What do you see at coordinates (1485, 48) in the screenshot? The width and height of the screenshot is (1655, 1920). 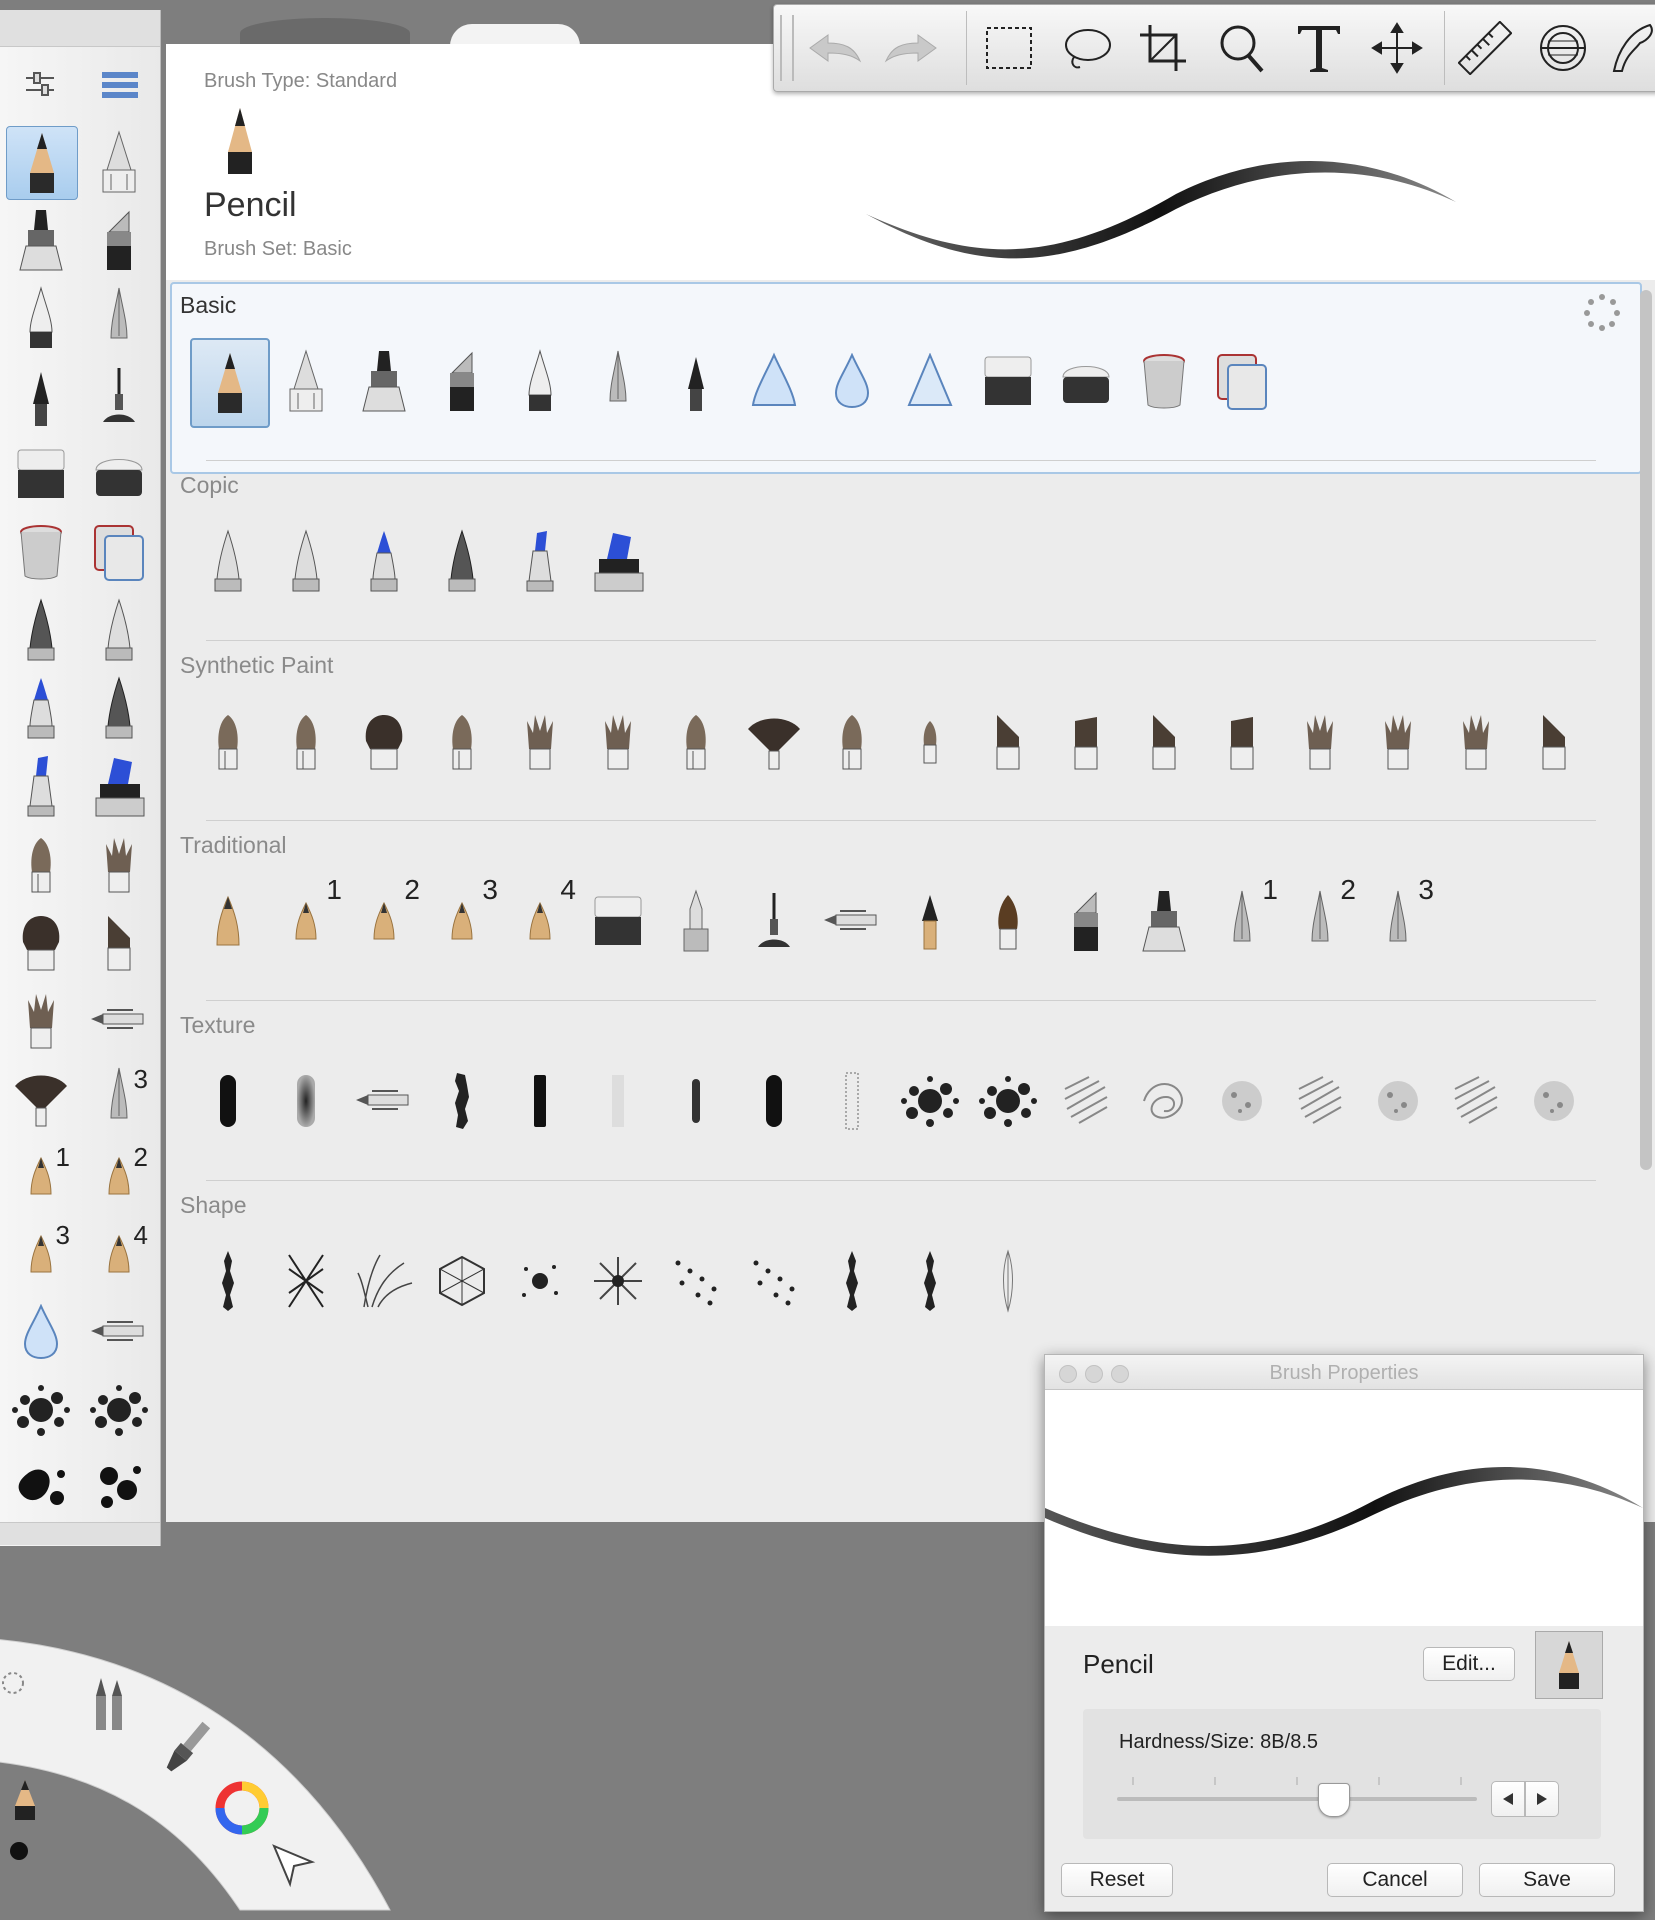 I see `ruler-icon` at bounding box center [1485, 48].